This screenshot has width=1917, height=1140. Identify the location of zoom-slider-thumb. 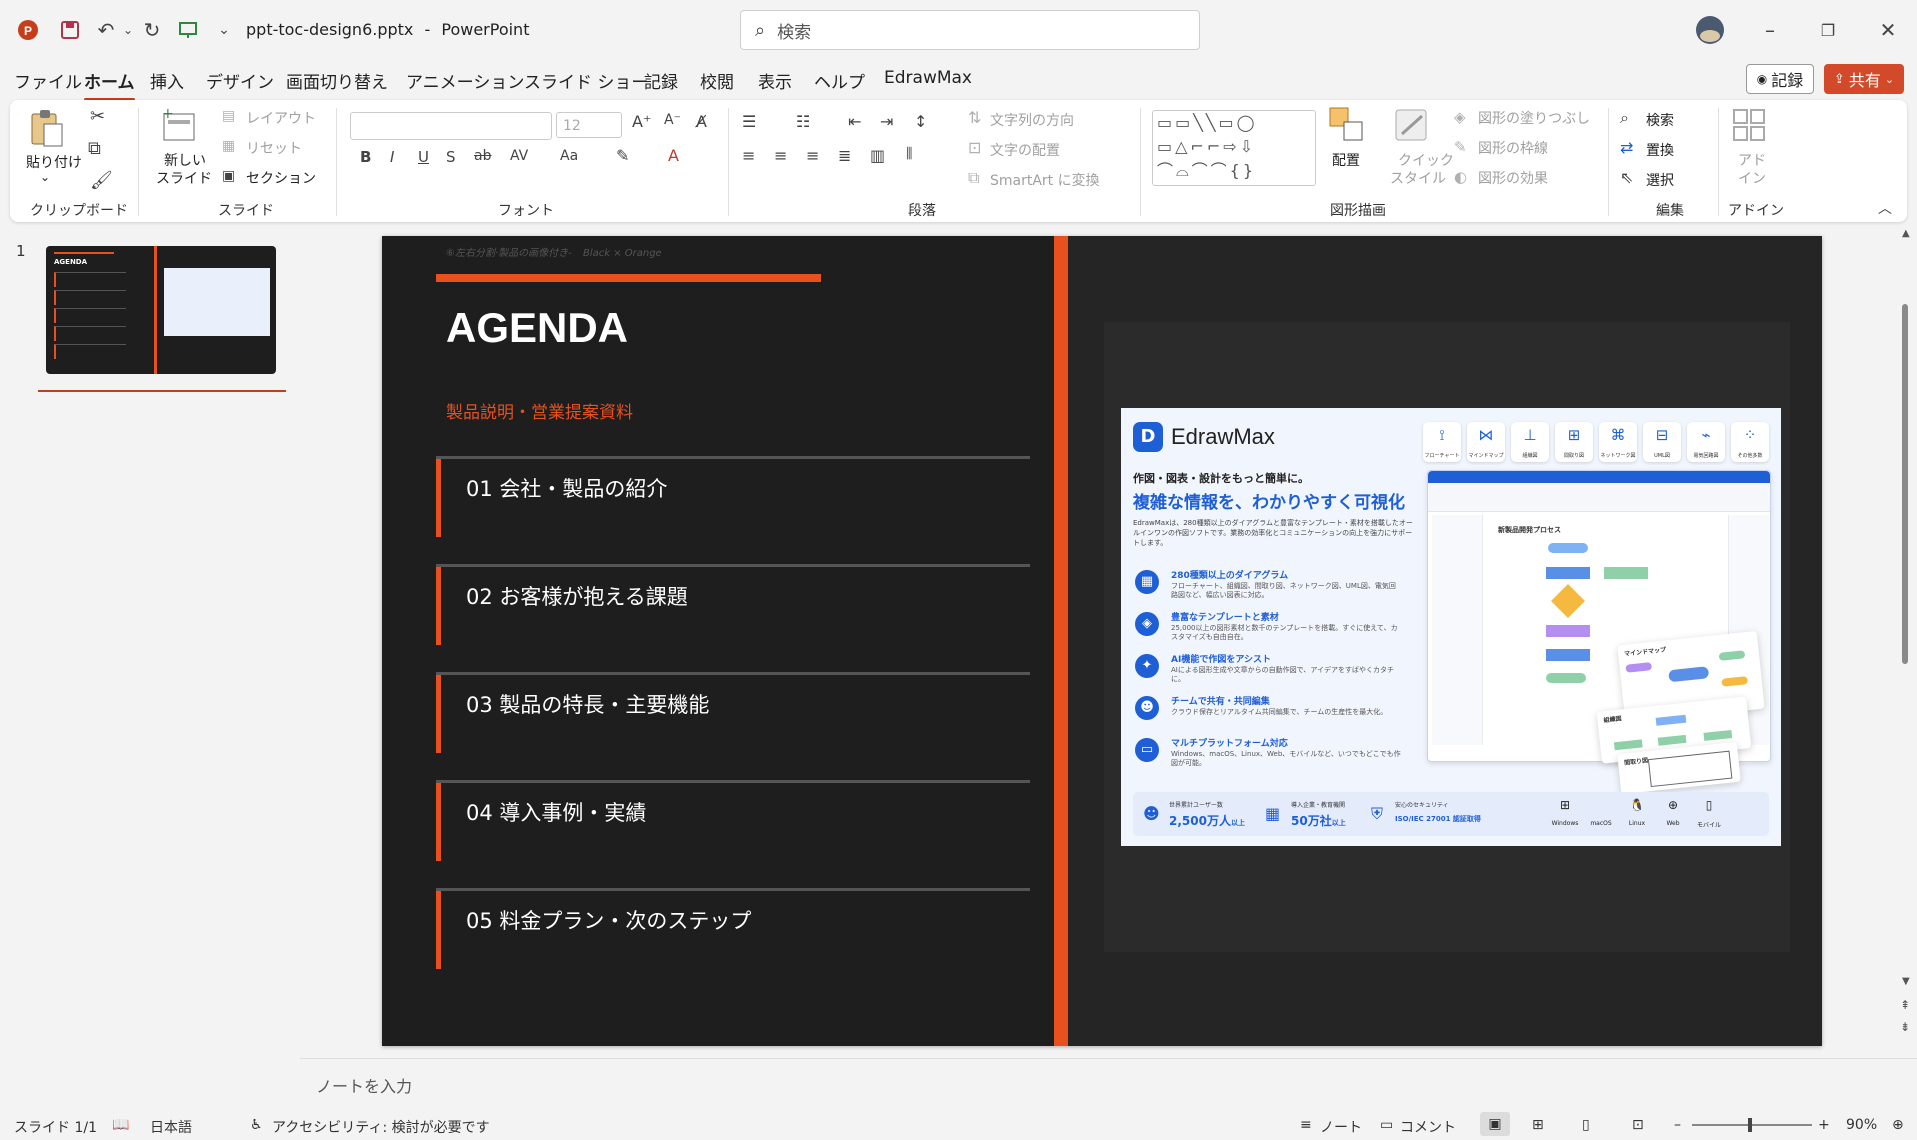
(1750, 1125).